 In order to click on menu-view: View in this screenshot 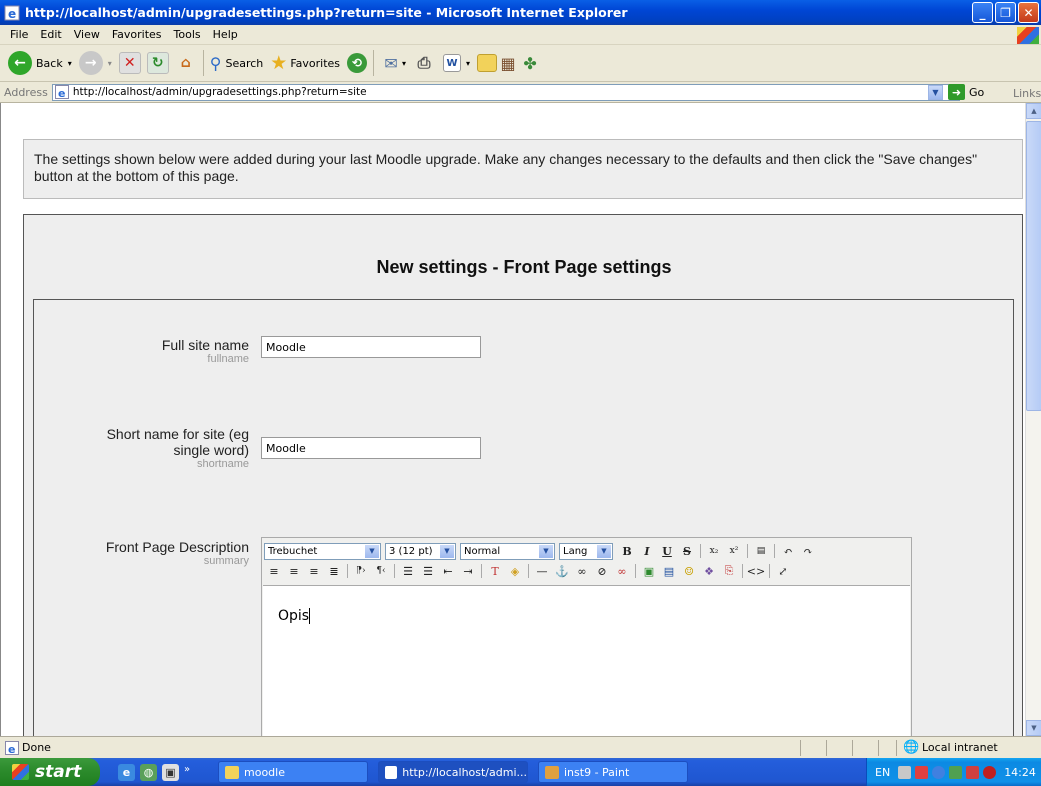, I will do `click(87, 34)`.